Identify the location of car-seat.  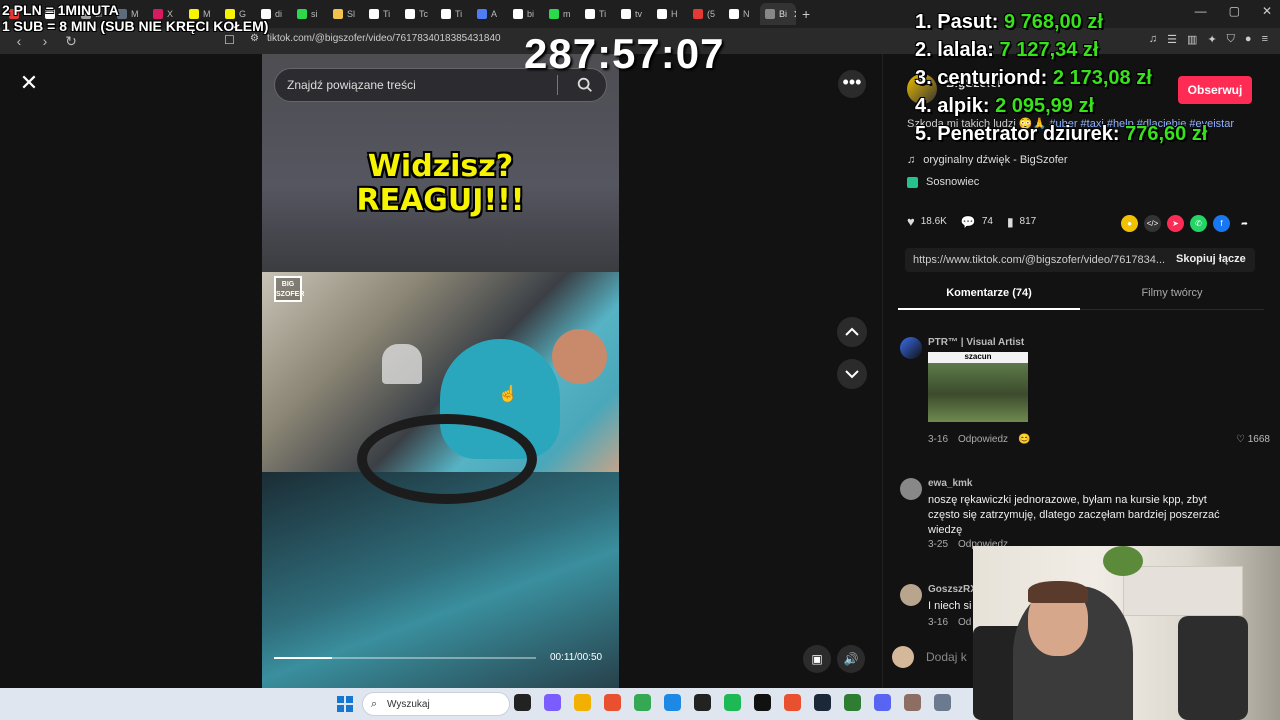
(402, 364).